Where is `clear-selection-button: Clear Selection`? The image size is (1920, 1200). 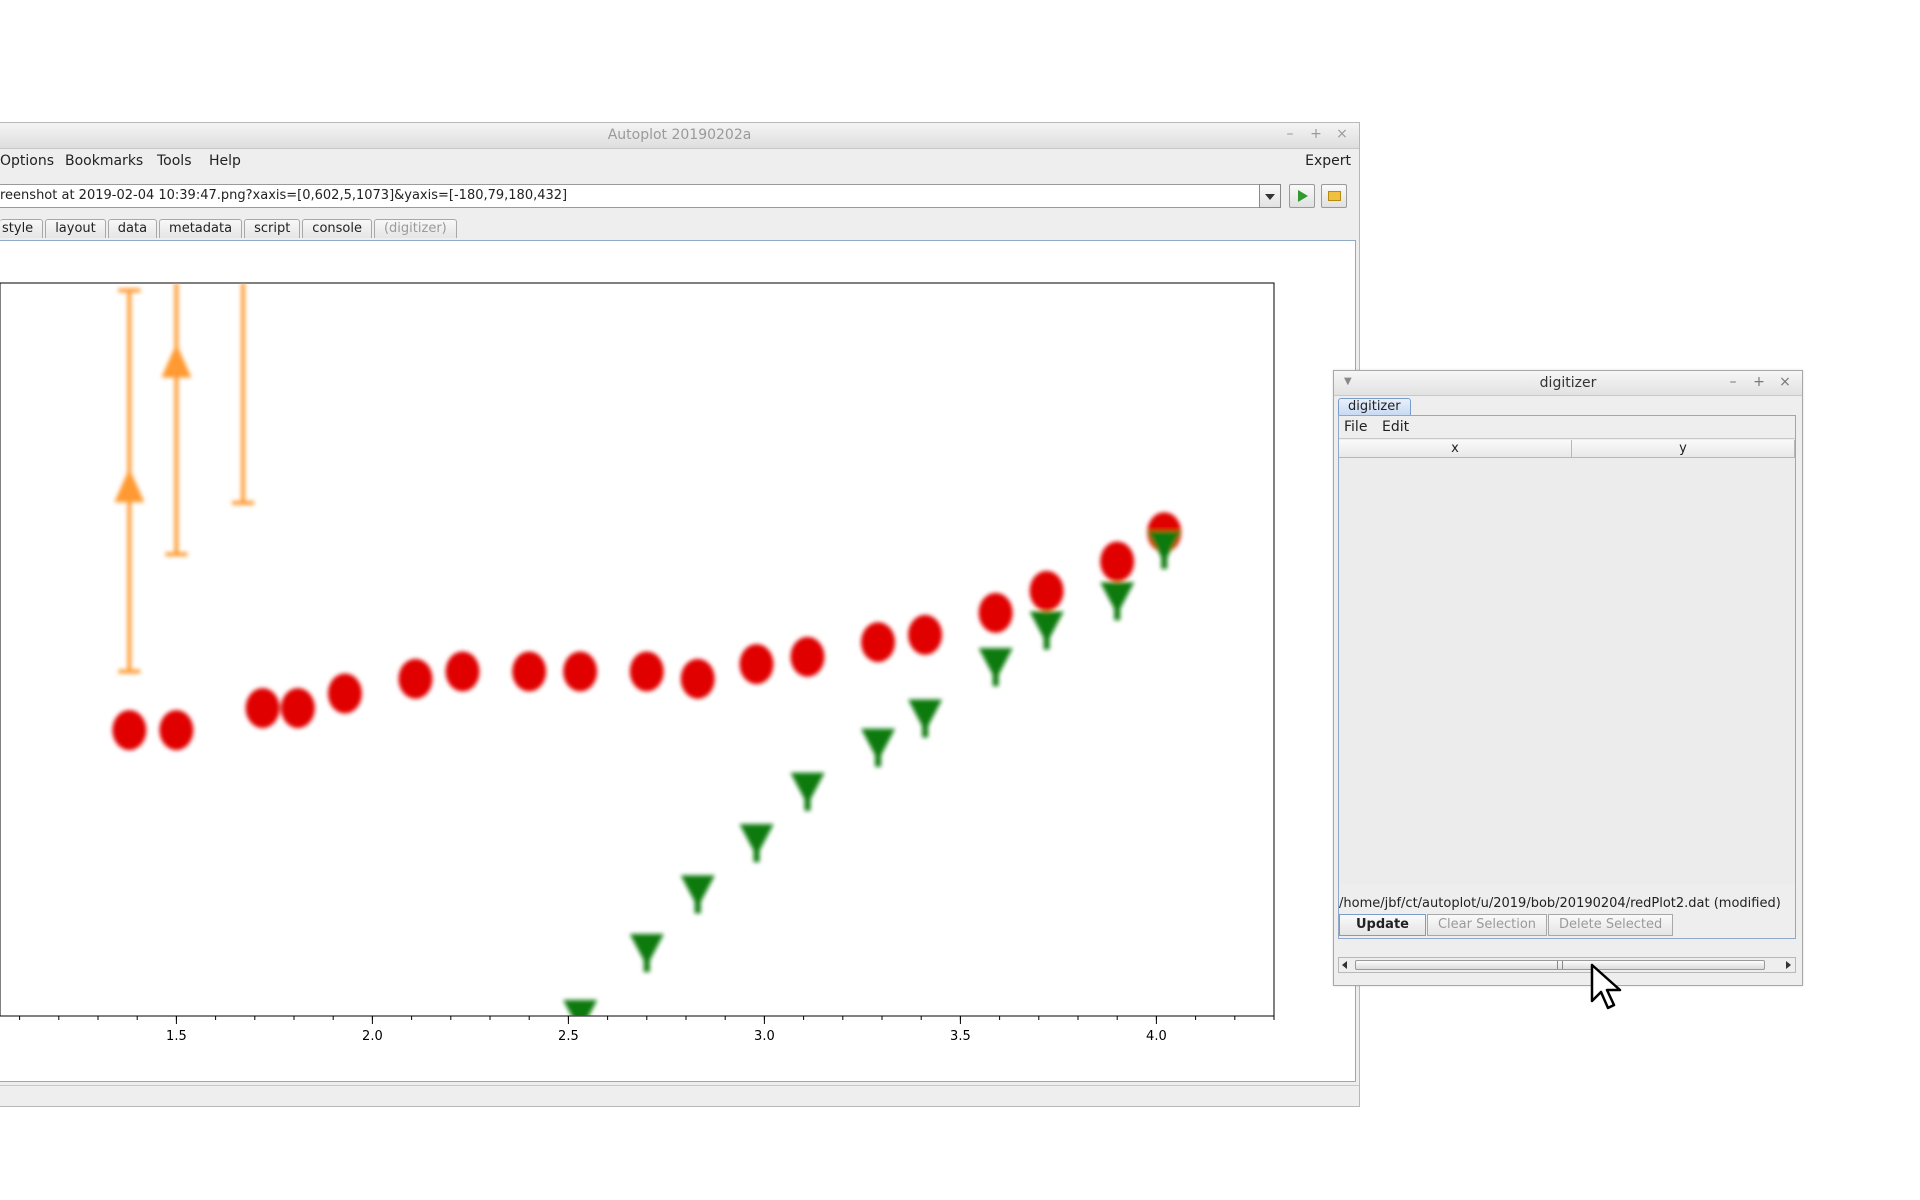
clear-selection-button: Clear Selection is located at coordinates (1487, 925).